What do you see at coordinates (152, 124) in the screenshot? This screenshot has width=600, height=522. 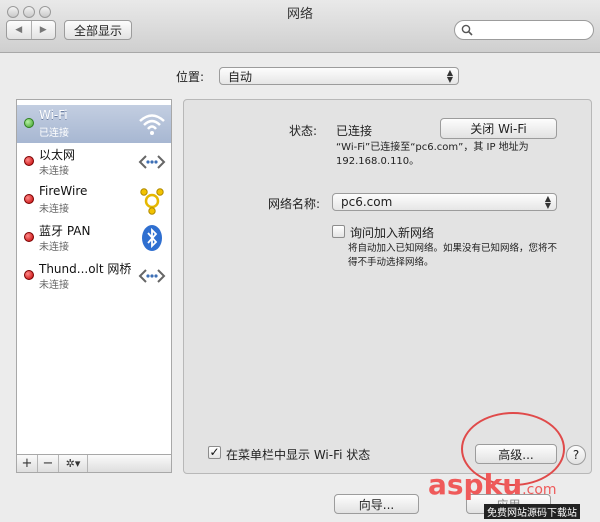 I see `wifi-icon` at bounding box center [152, 124].